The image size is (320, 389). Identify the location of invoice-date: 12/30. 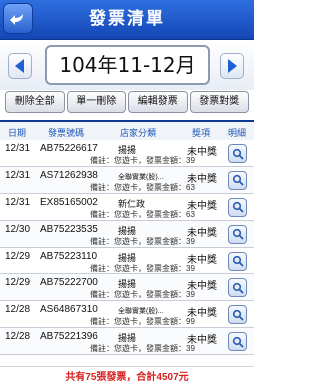
(18, 229).